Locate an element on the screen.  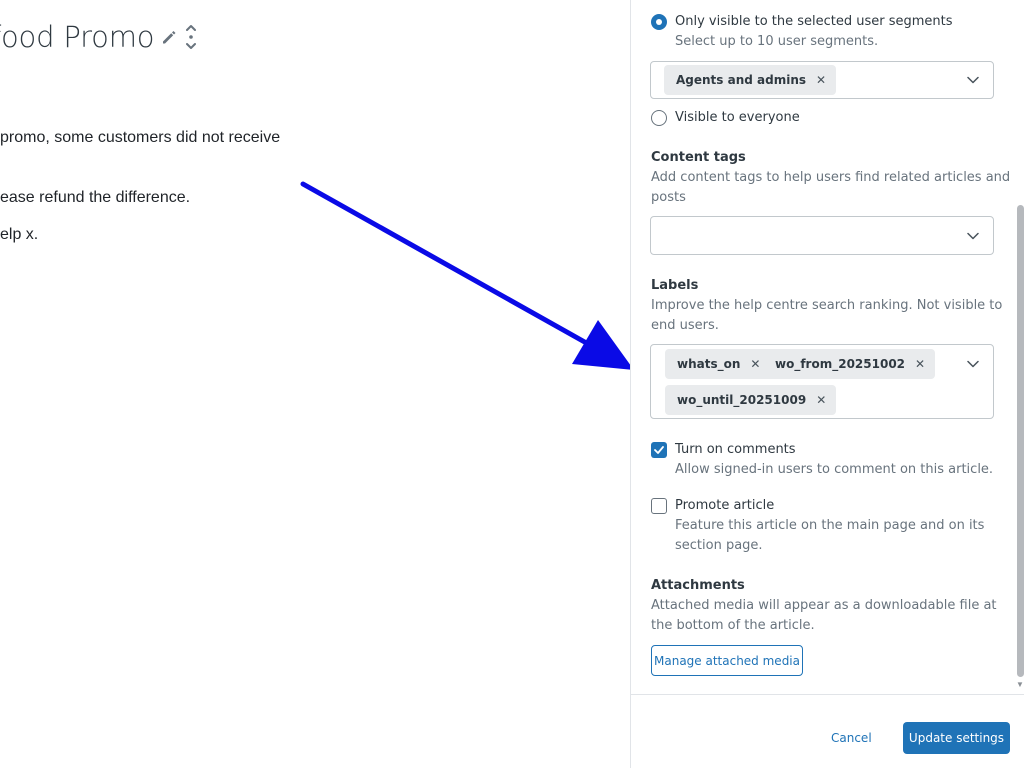
scroll-down-icon: ▼ is located at coordinates (1020, 685).